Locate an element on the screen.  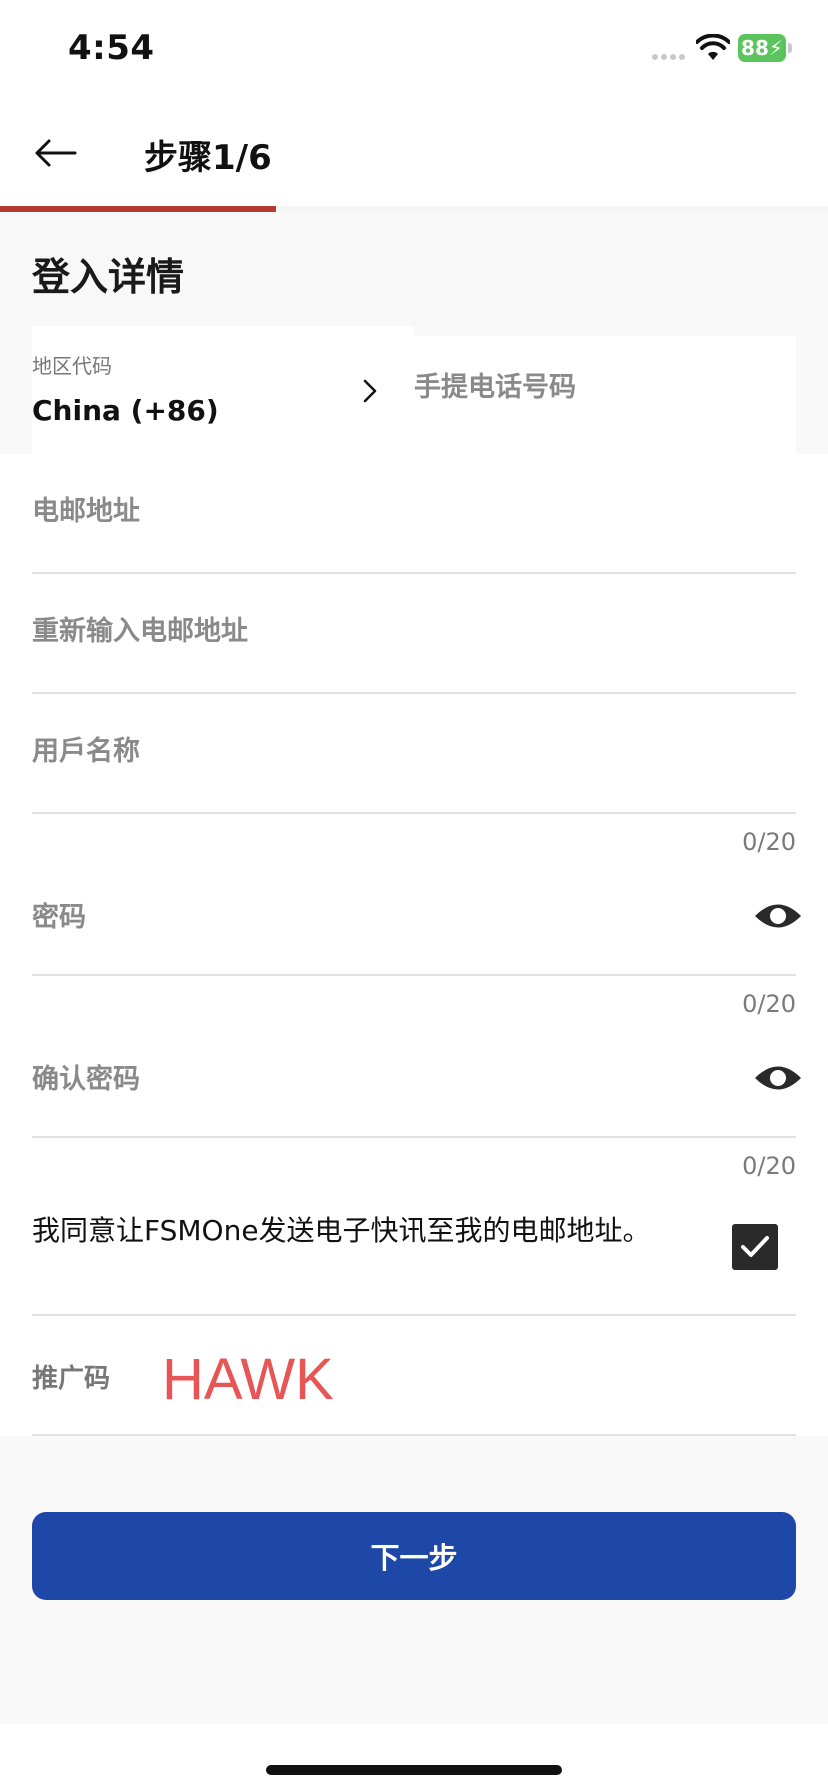
newsletter-consent-text: 我同意让FSMOne发送电子快讯至我的电邮地址。 is located at coordinates (341, 1230).